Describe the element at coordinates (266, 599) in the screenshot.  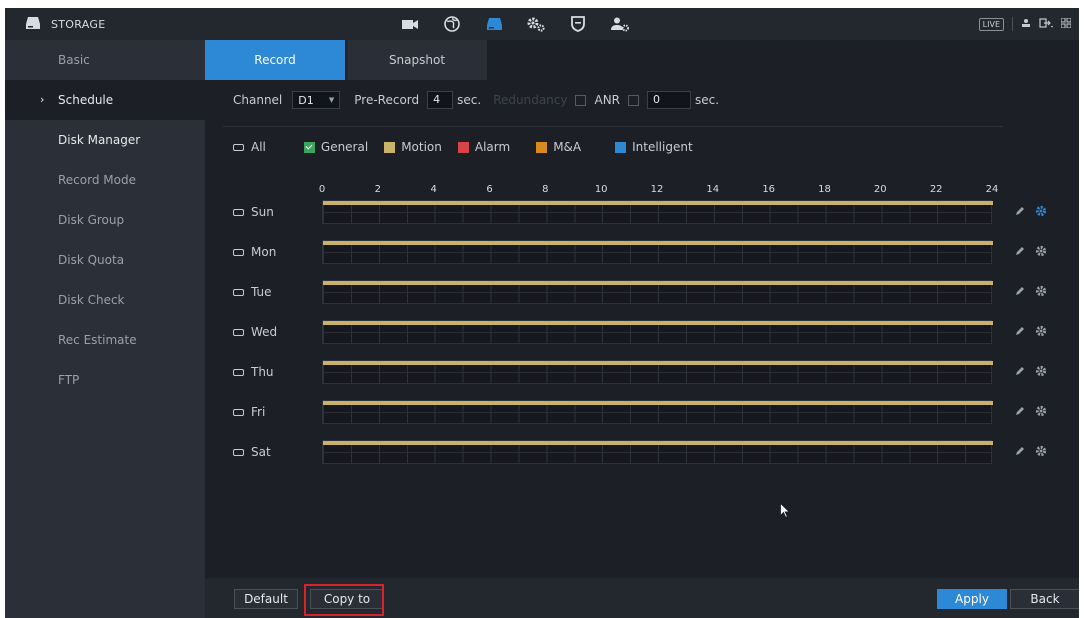
I see `default-button: Default` at that location.